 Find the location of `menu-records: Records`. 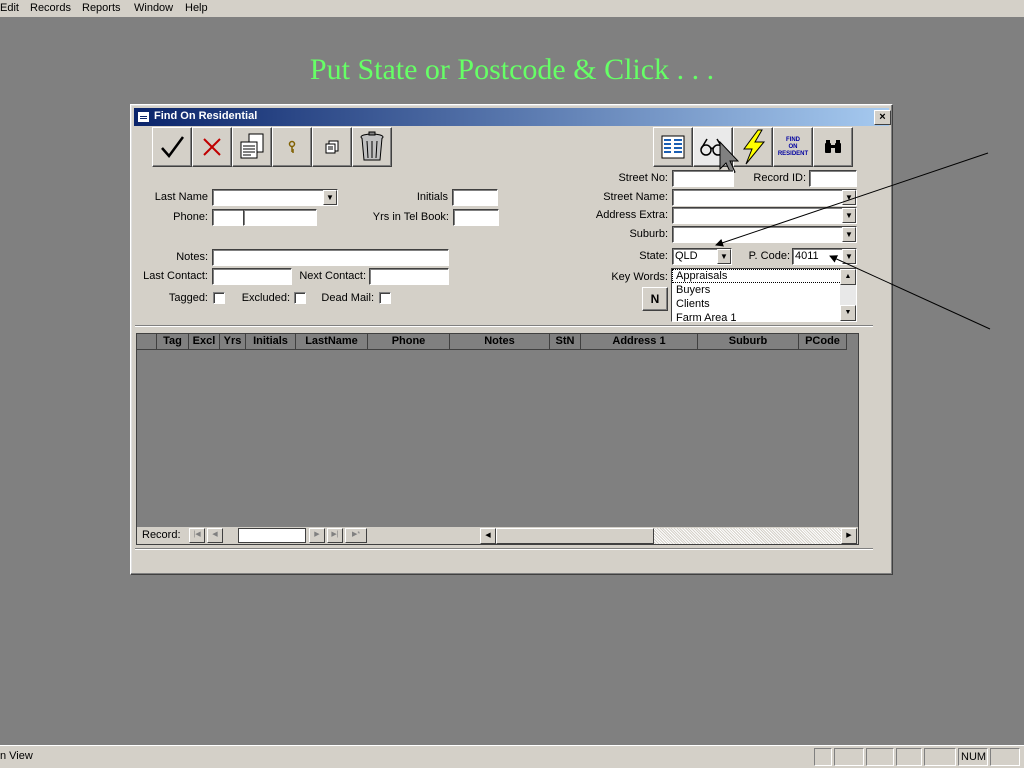

menu-records: Records is located at coordinates (50, 8).